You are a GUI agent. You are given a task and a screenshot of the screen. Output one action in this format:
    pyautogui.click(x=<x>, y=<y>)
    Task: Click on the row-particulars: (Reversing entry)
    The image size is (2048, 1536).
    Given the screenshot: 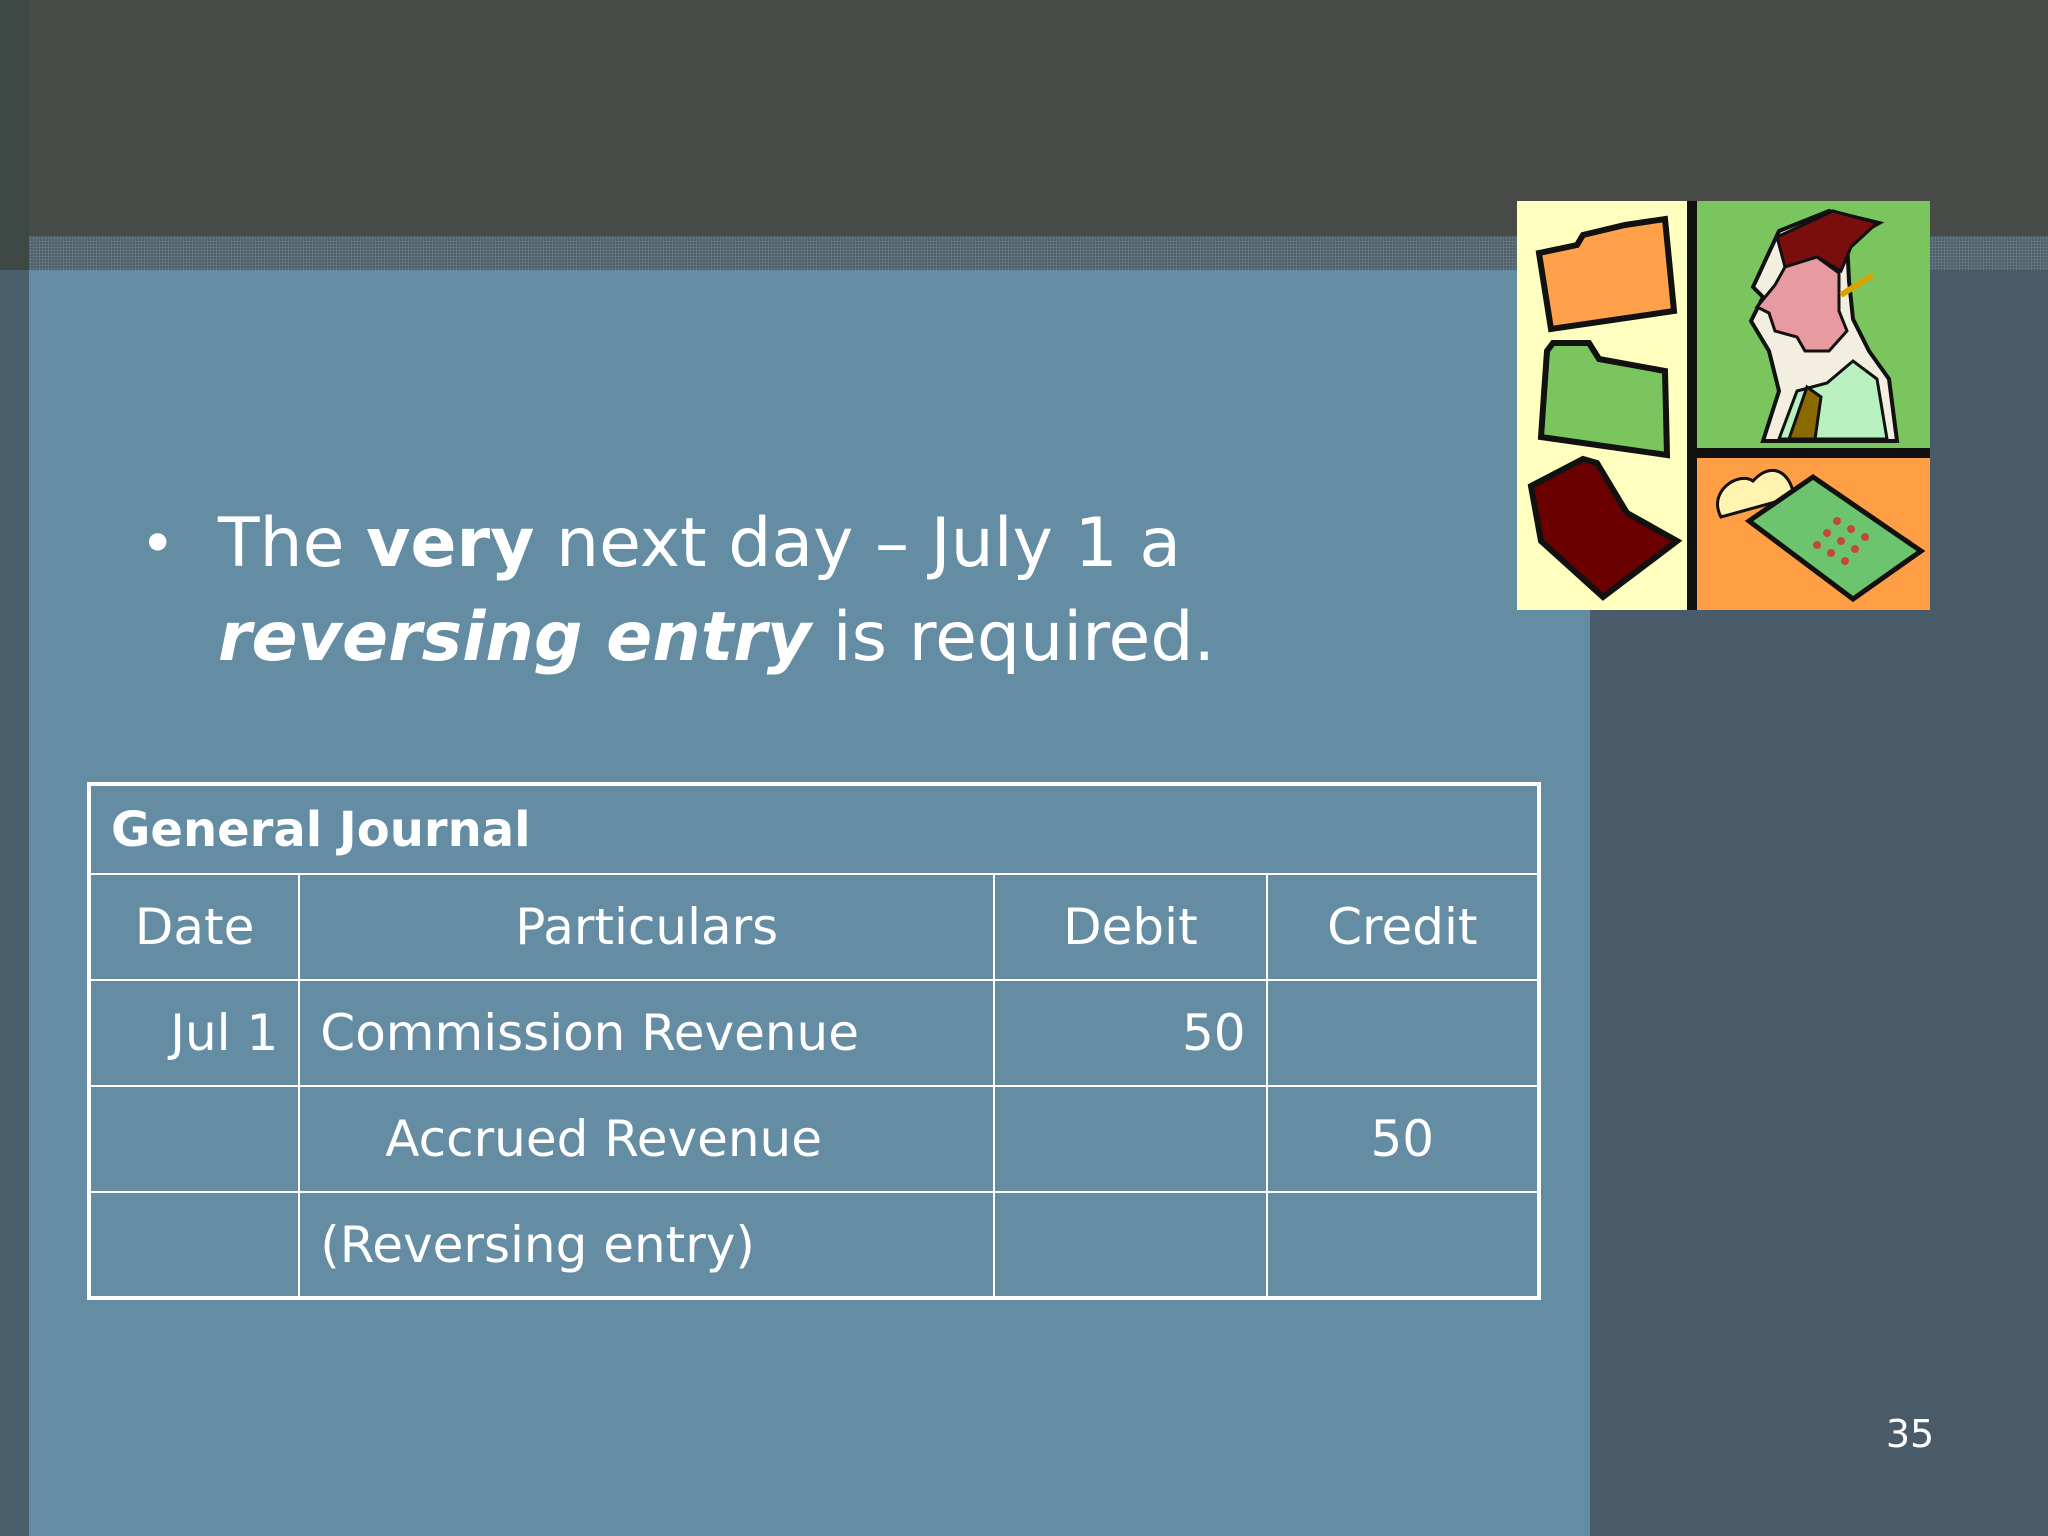 What is the action you would take?
    pyautogui.click(x=647, y=1245)
    